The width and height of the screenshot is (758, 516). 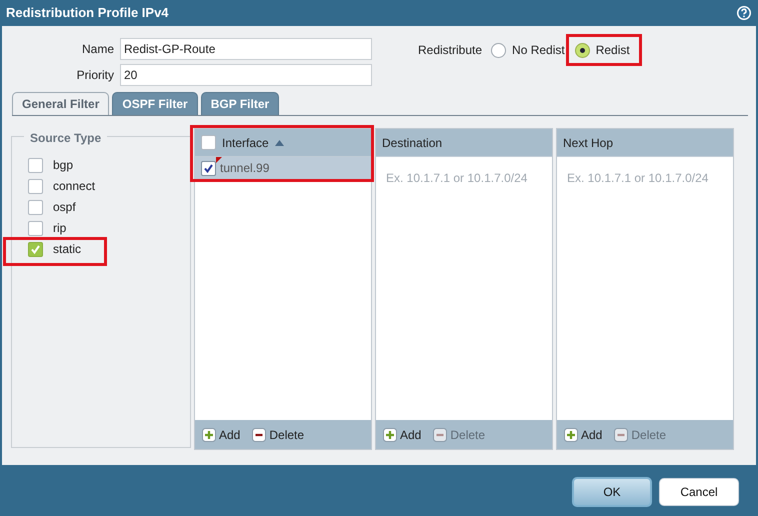 I want to click on radio-label: No Redist, so click(x=538, y=50).